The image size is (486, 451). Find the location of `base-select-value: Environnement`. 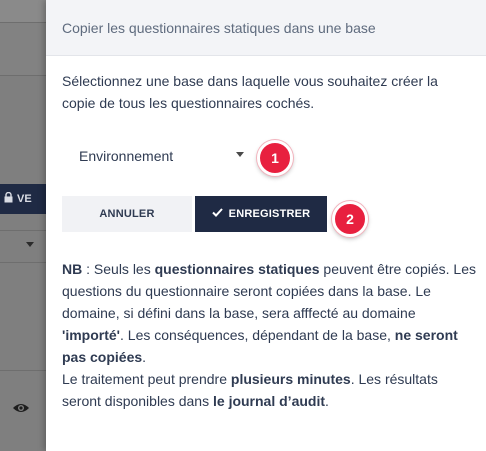

base-select-value: Environnement is located at coordinates (126, 156).